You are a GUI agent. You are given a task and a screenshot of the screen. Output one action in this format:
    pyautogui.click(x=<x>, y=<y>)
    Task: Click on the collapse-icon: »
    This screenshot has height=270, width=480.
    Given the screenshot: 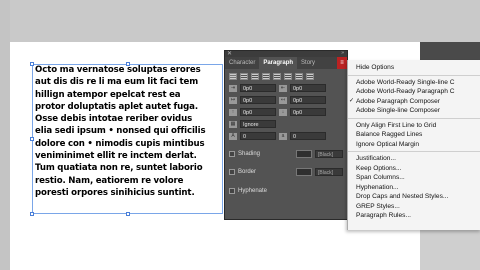 What is the action you would take?
    pyautogui.click(x=342, y=53)
    